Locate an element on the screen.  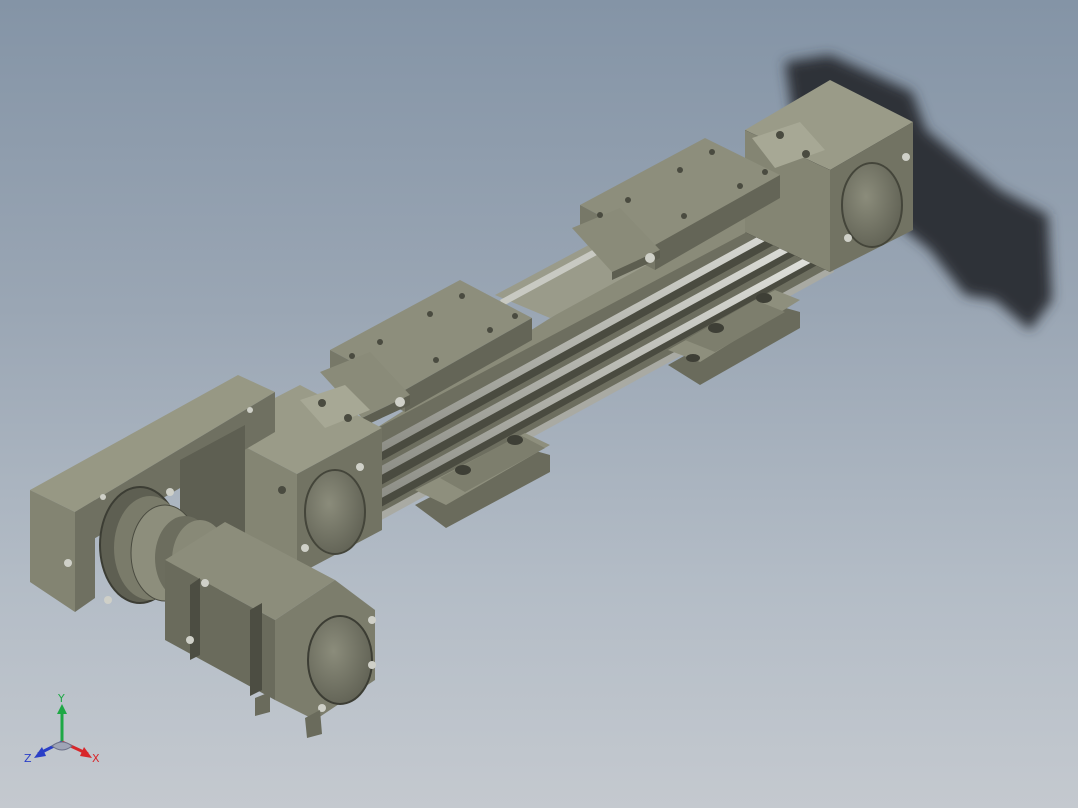
z-axis-label: Z is located at coordinates (28, 758).